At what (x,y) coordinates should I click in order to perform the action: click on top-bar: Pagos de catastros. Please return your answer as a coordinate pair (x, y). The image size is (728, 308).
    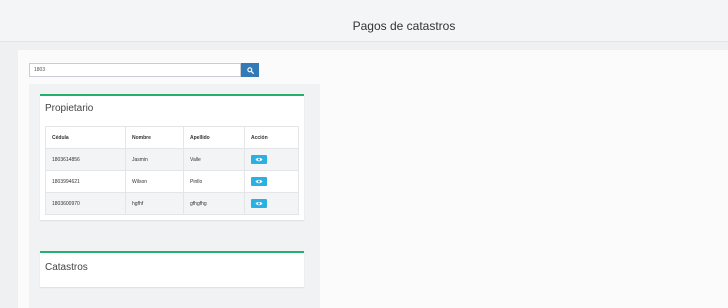
    Looking at the image, I should click on (364, 21).